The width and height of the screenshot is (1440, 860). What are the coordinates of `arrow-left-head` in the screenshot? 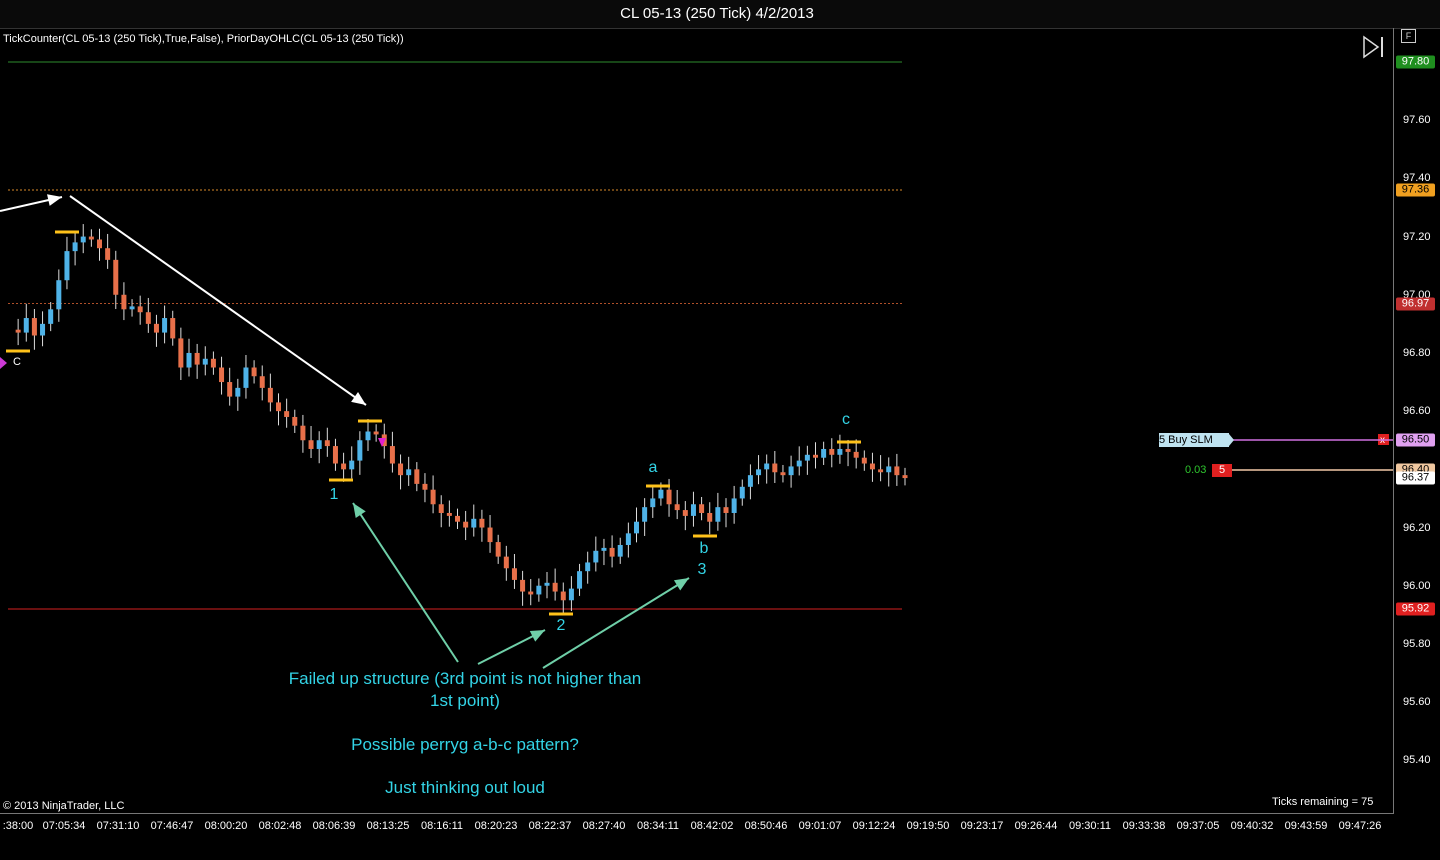 It's located at (54, 200).